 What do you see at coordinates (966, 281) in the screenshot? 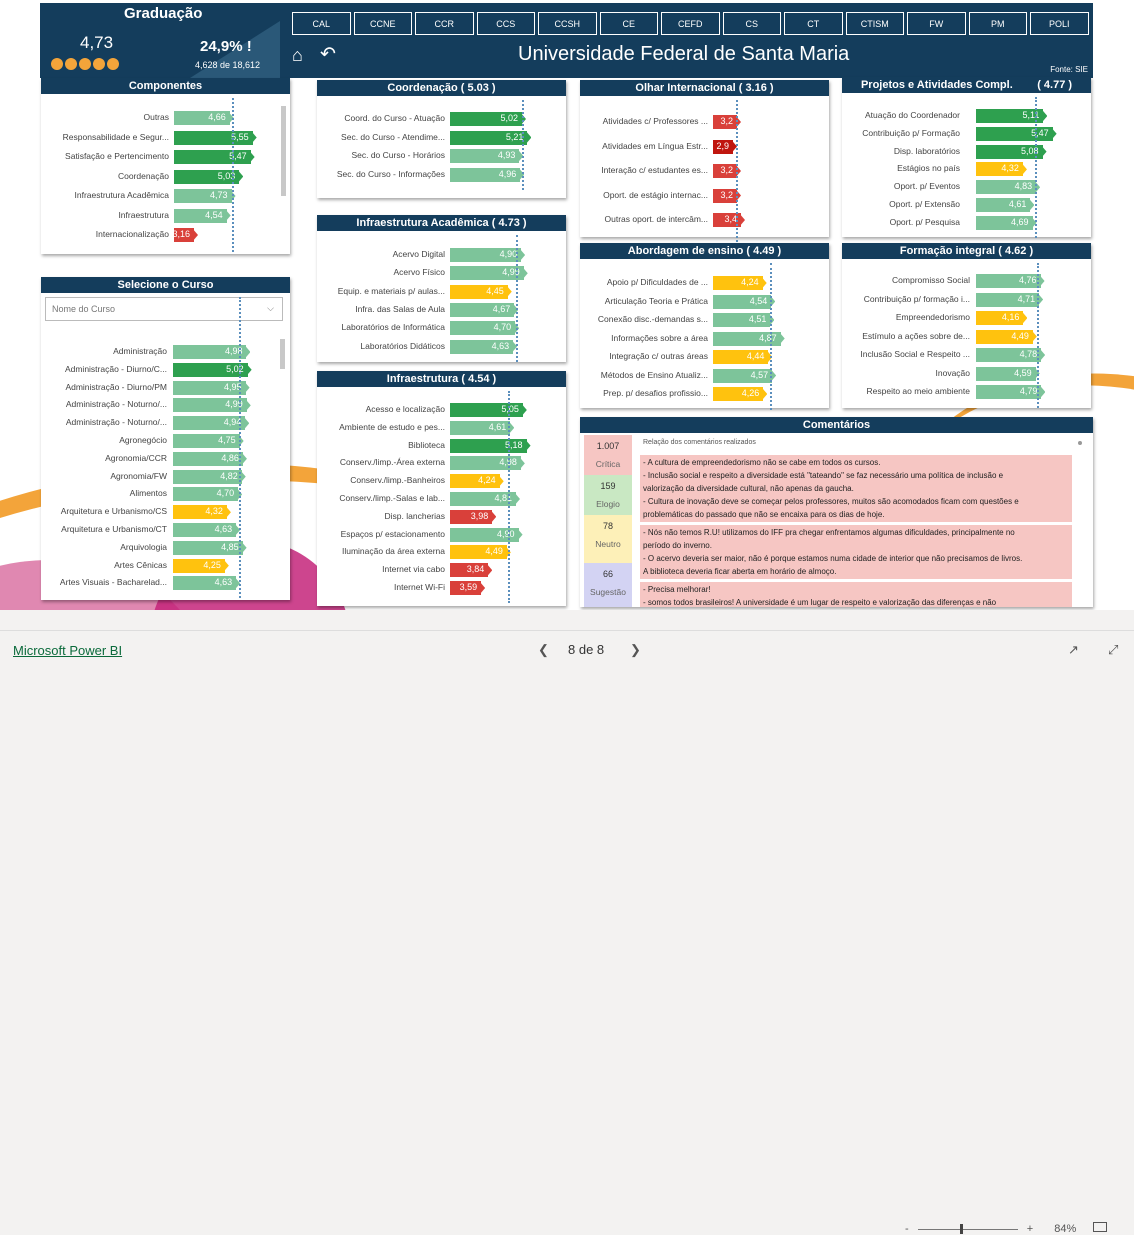
I see `bar-row: Compromisso Social 4,76` at bounding box center [966, 281].